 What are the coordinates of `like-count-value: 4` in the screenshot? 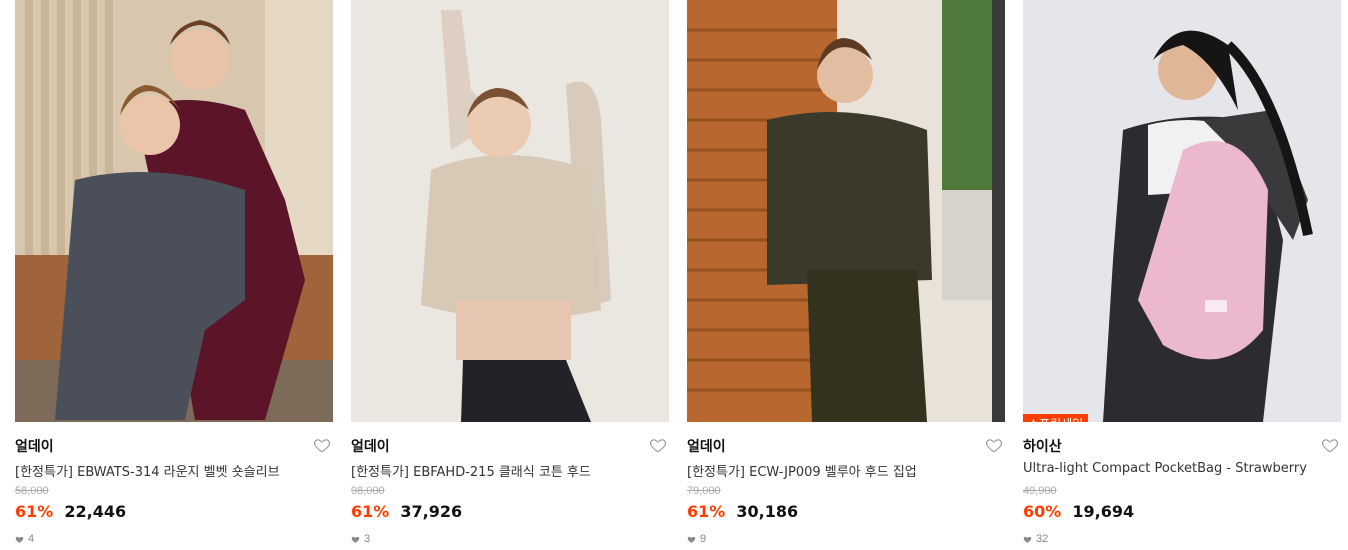 It's located at (31, 539).